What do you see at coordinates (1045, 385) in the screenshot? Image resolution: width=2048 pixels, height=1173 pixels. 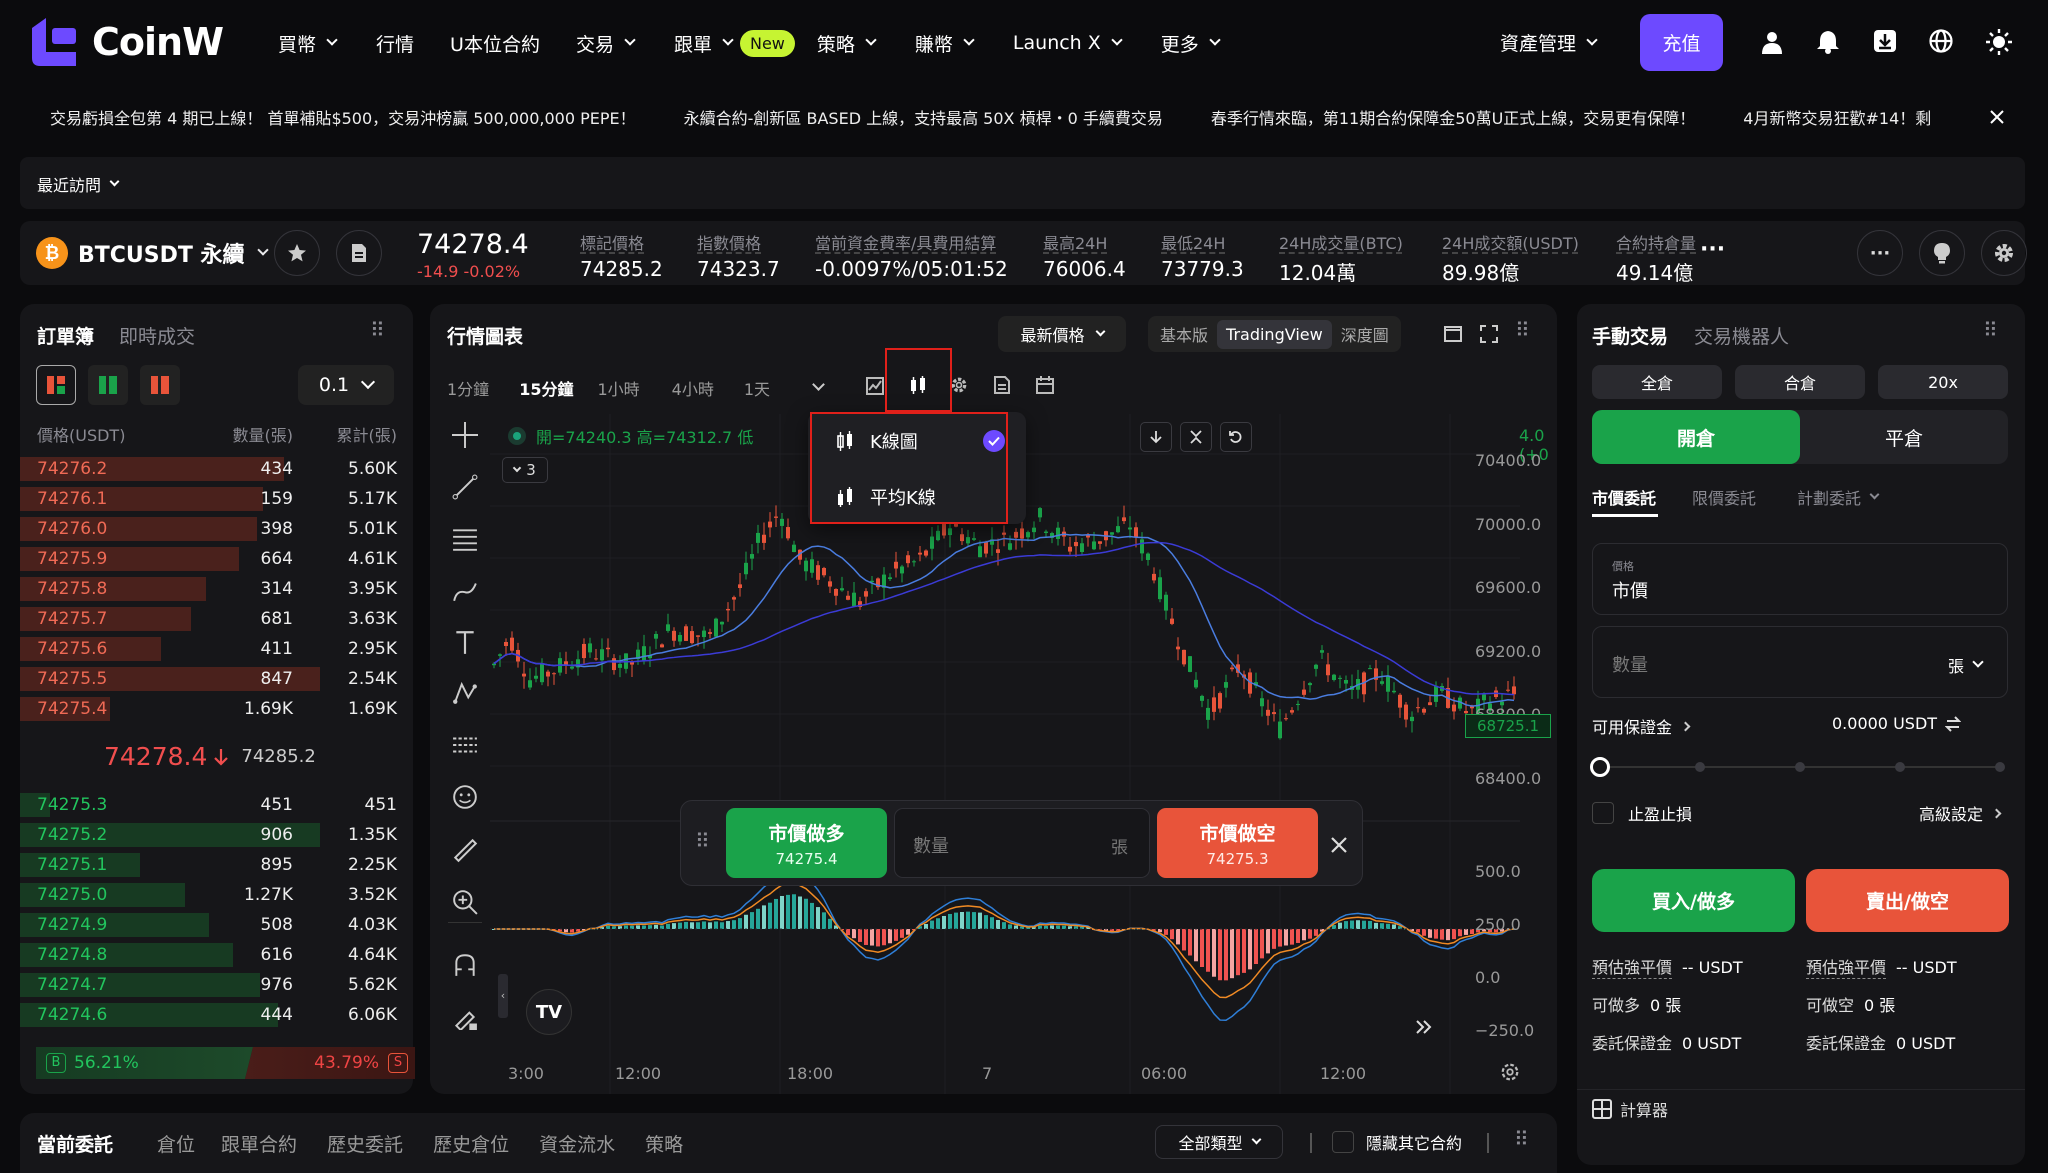 I see `calendar-icon` at bounding box center [1045, 385].